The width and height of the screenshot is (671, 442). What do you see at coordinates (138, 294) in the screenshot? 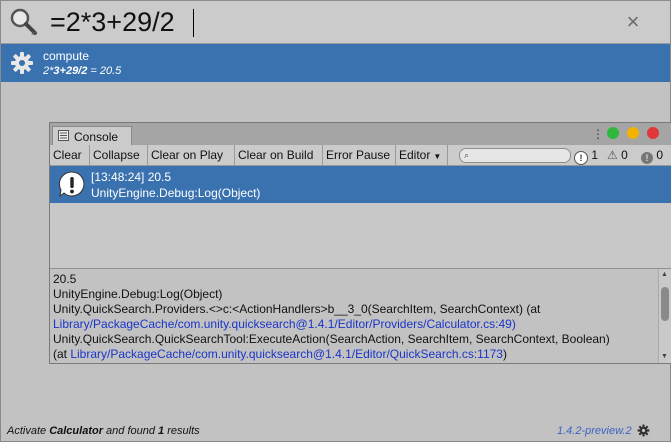
I see `detail-line: UnityEngine.Debug:Log(Object)` at bounding box center [138, 294].